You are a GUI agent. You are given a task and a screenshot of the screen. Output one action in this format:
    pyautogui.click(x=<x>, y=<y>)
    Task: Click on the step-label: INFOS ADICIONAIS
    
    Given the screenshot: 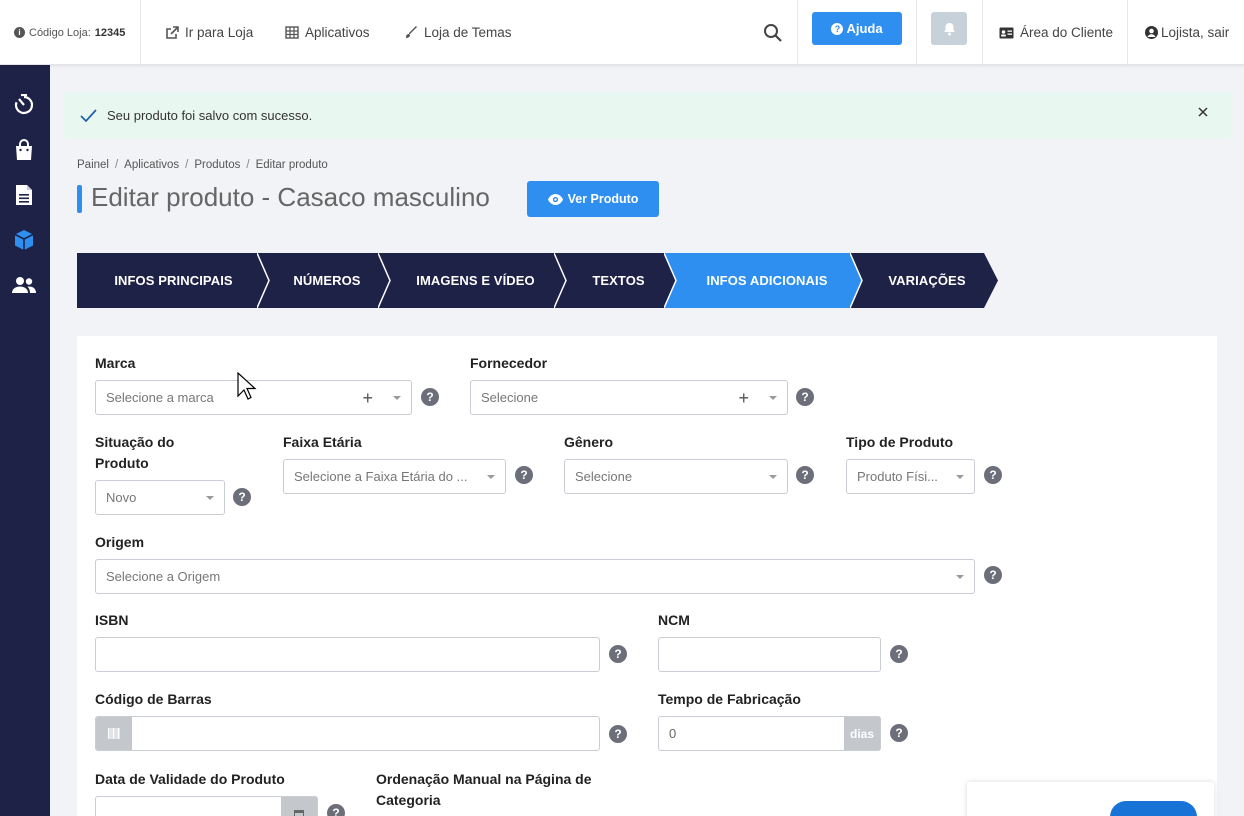 What is the action you would take?
    pyautogui.click(x=767, y=280)
    